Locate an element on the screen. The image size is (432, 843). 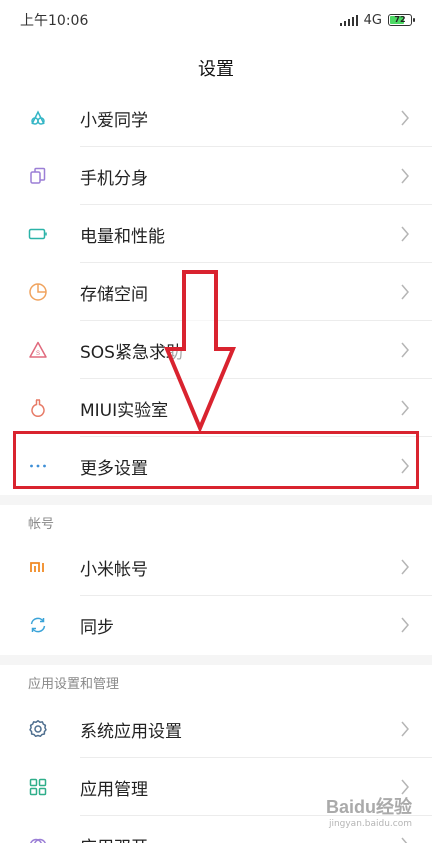
watermark: Baidu经验 jingyan.baidu.com is located at coordinates (369, 811).